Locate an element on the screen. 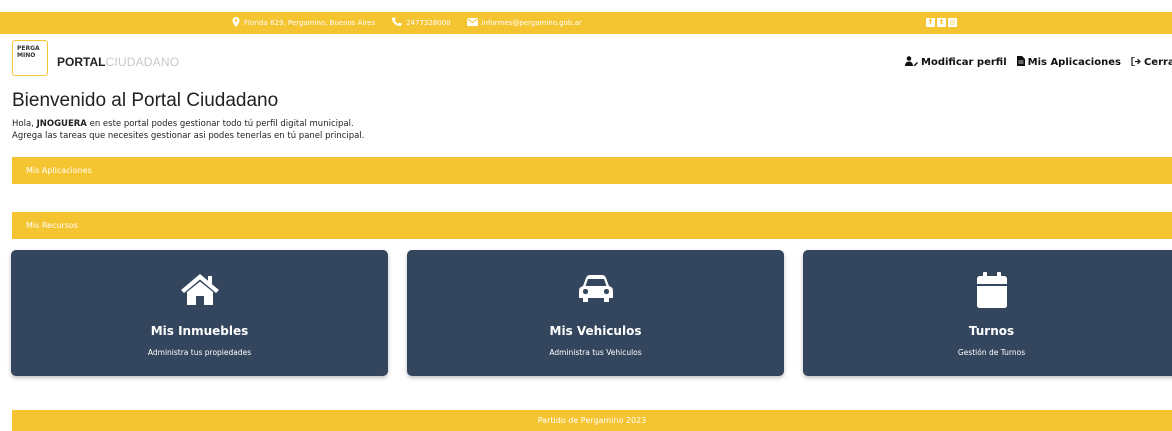  pergamino-logo: PERGA MINO is located at coordinates (30, 58).